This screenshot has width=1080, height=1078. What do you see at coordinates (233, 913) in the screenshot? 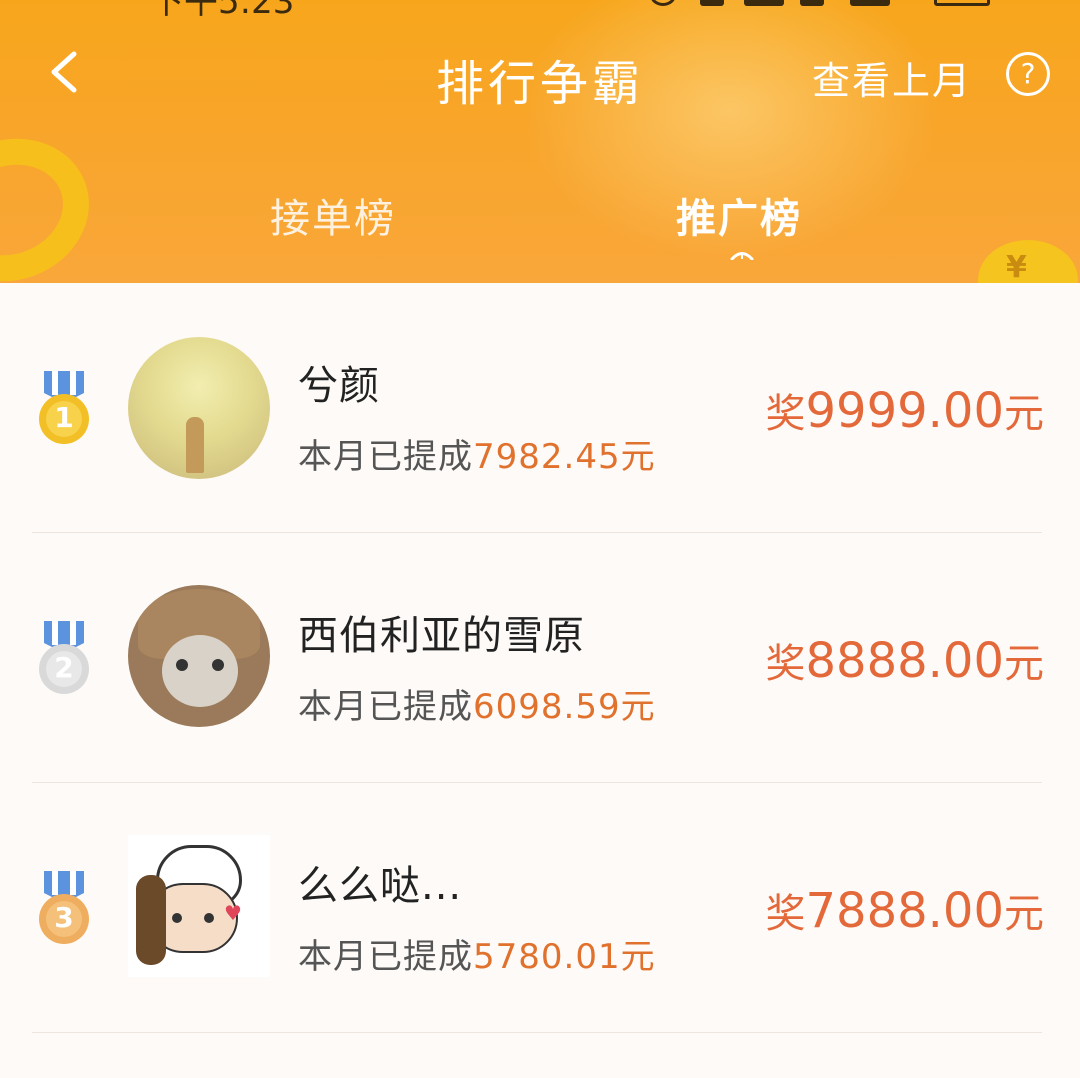
I see `heart-icon: ♥` at bounding box center [233, 913].